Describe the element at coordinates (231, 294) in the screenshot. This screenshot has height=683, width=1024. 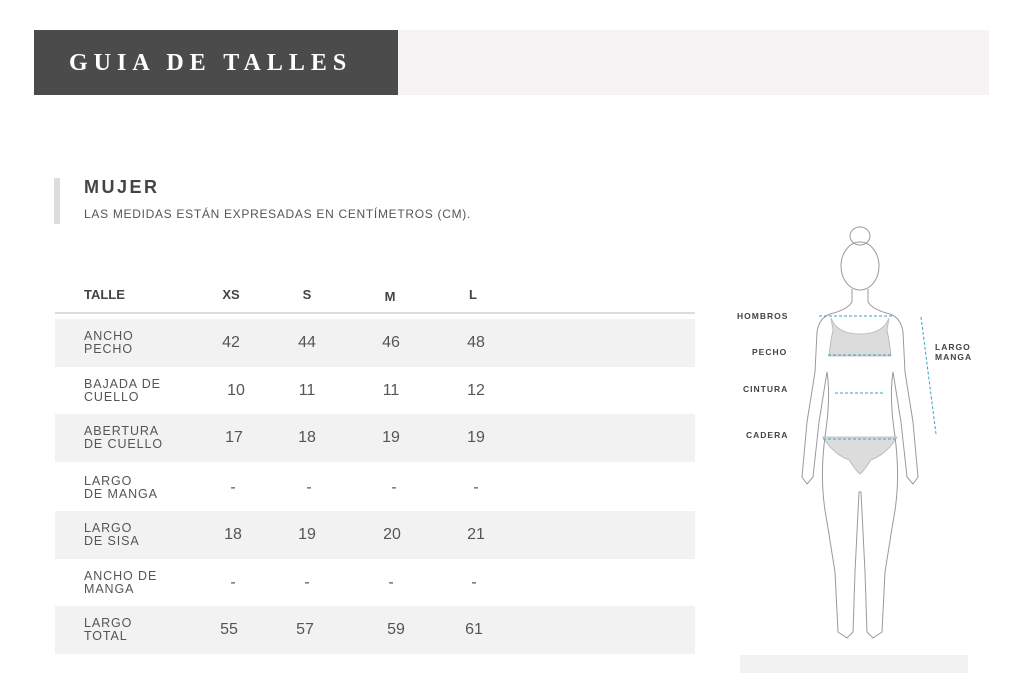
I see `header-size-xs: XS` at that location.